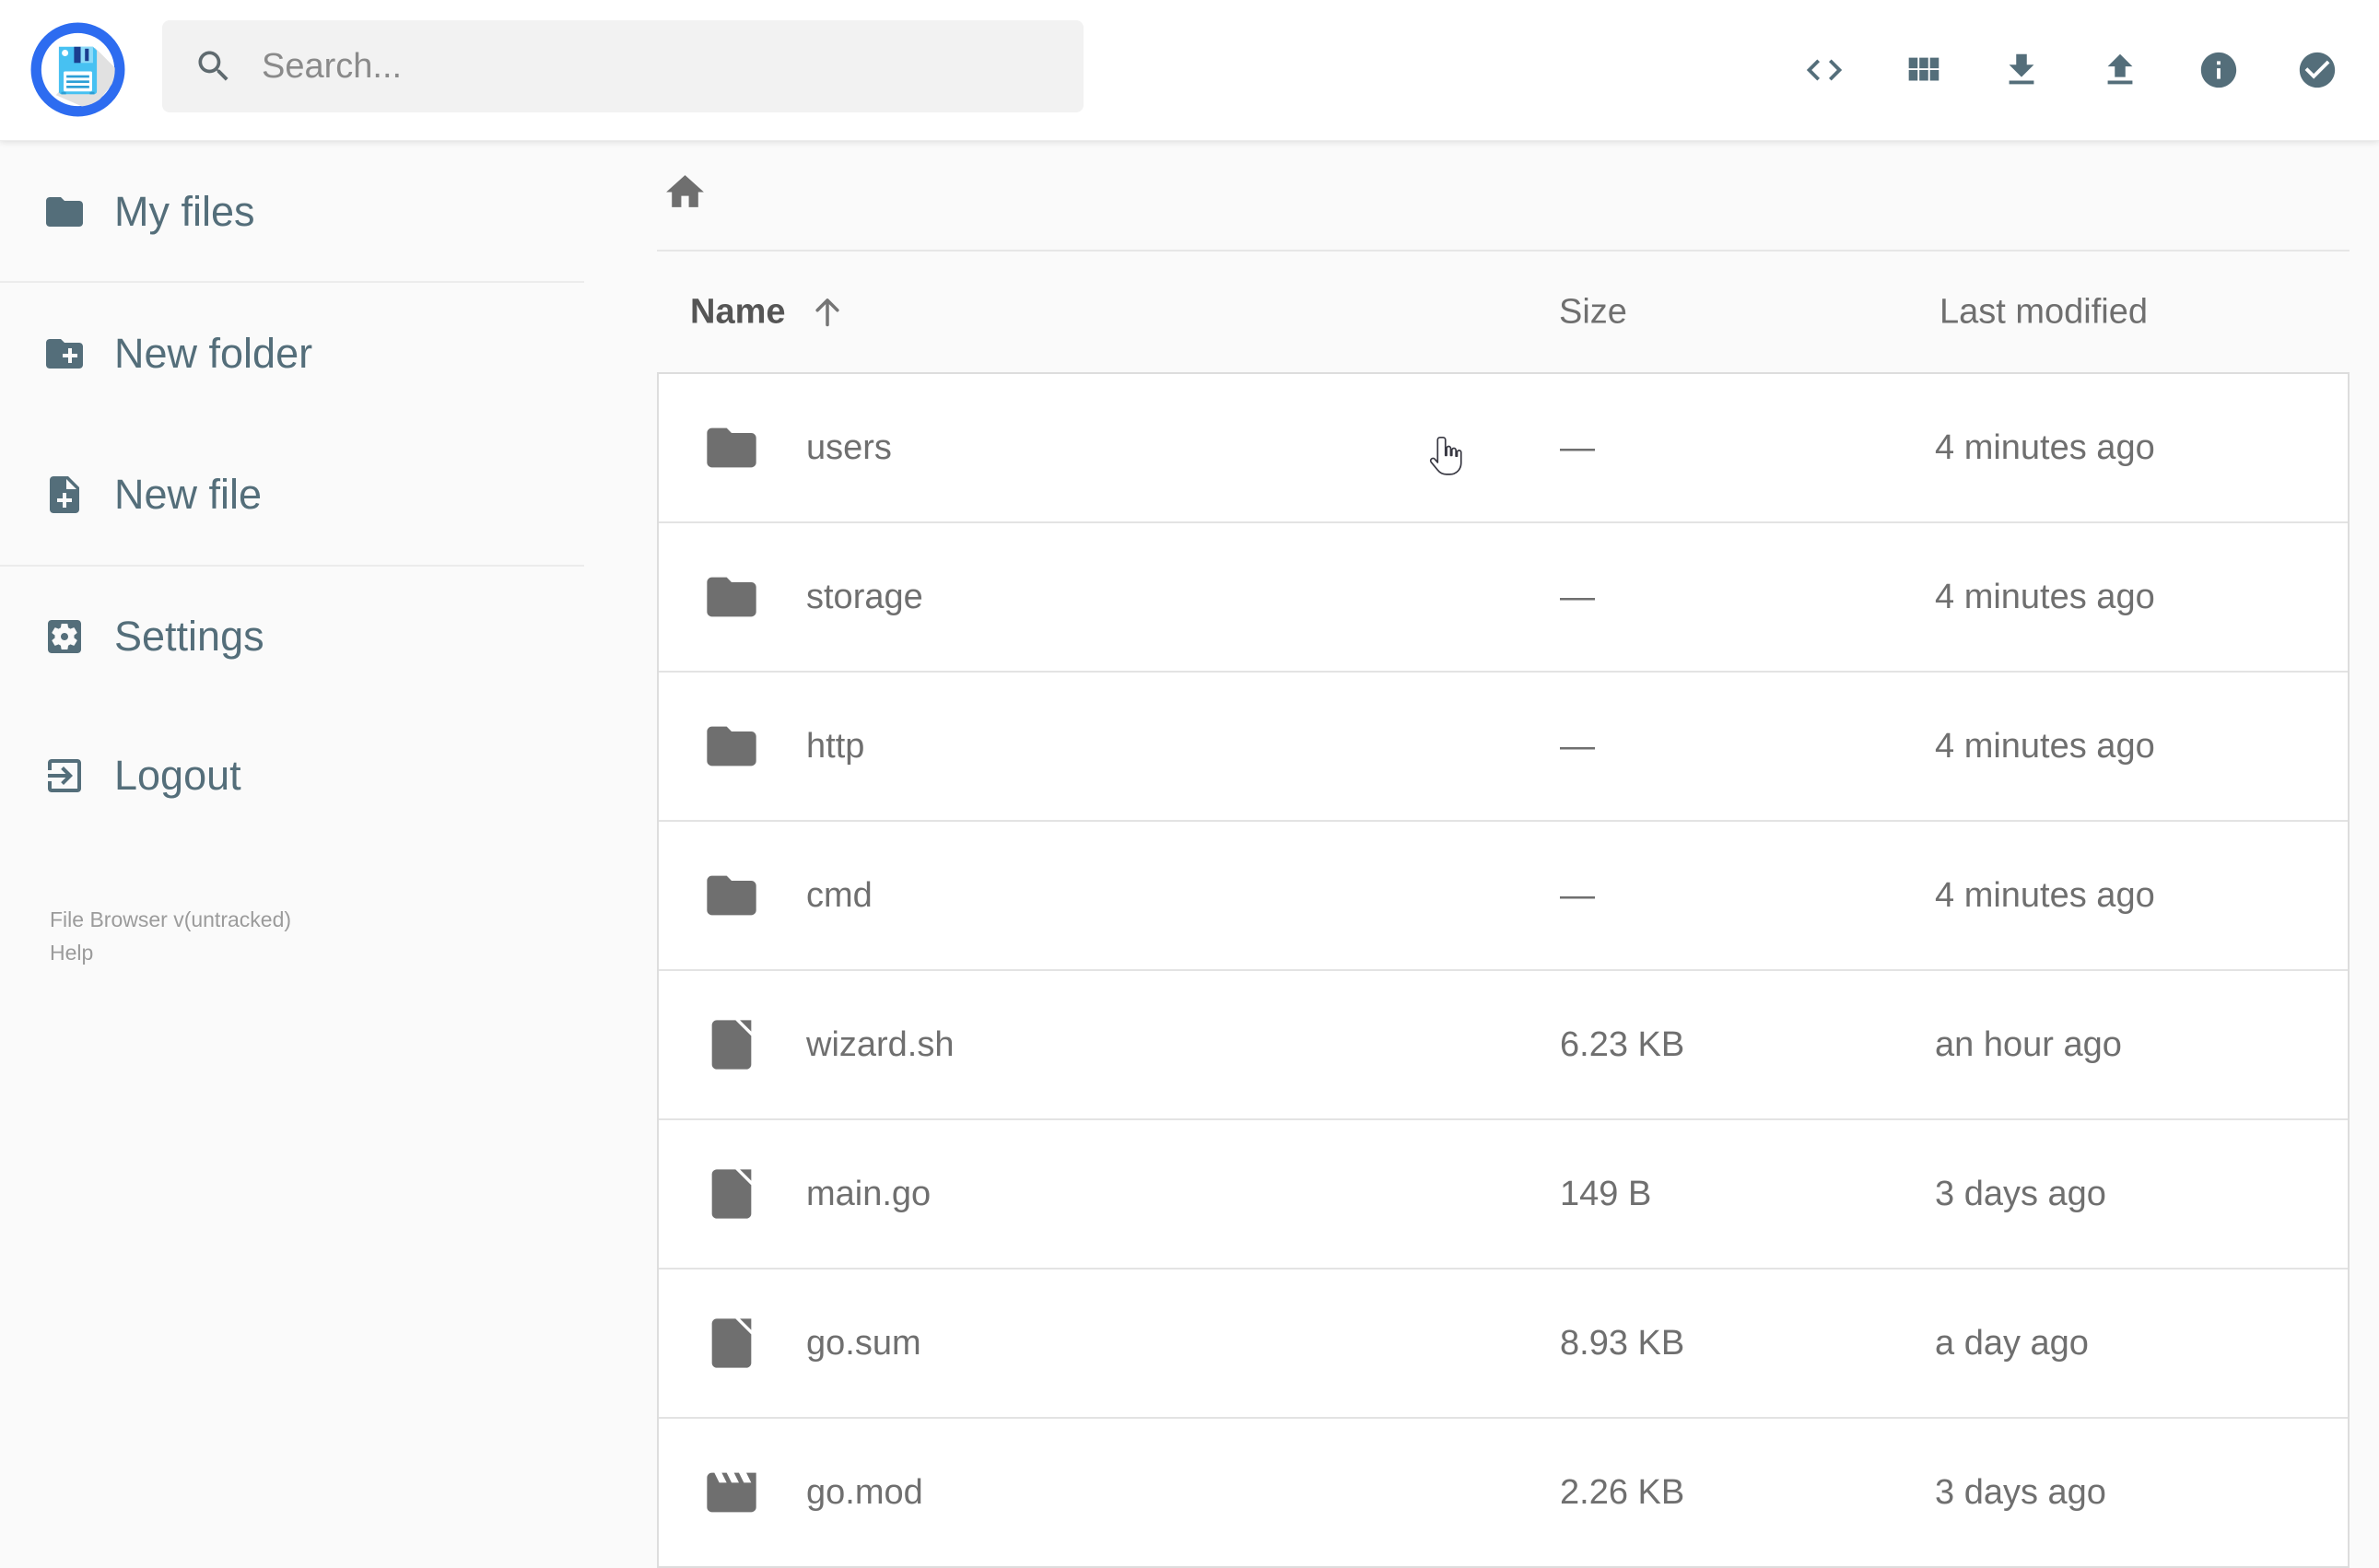  Describe the element at coordinates (1503, 312) in the screenshot. I see `listing-header: Name Size Last modified` at that location.